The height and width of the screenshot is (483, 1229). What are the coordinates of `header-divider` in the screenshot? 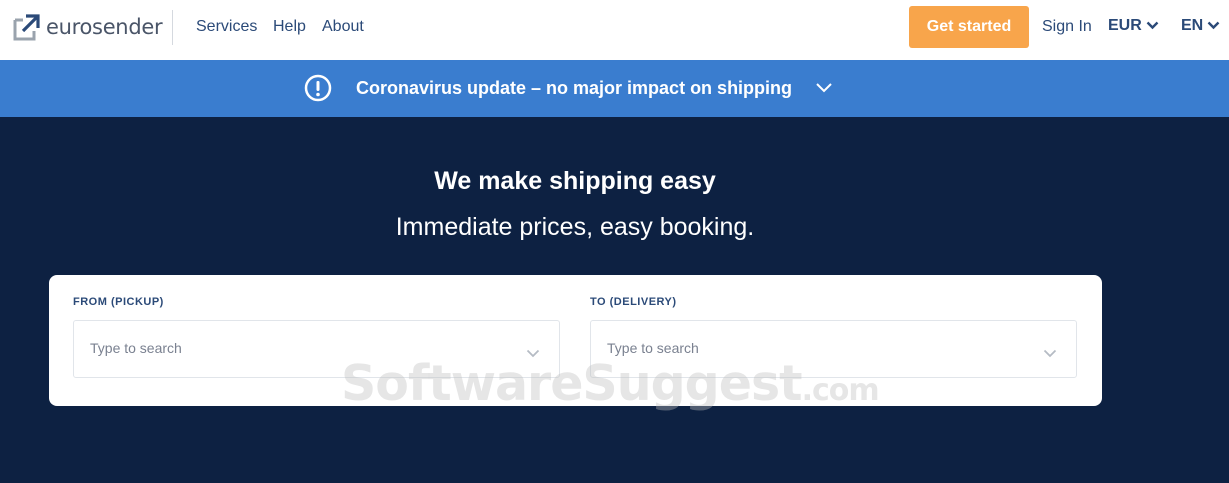 It's located at (172, 27).